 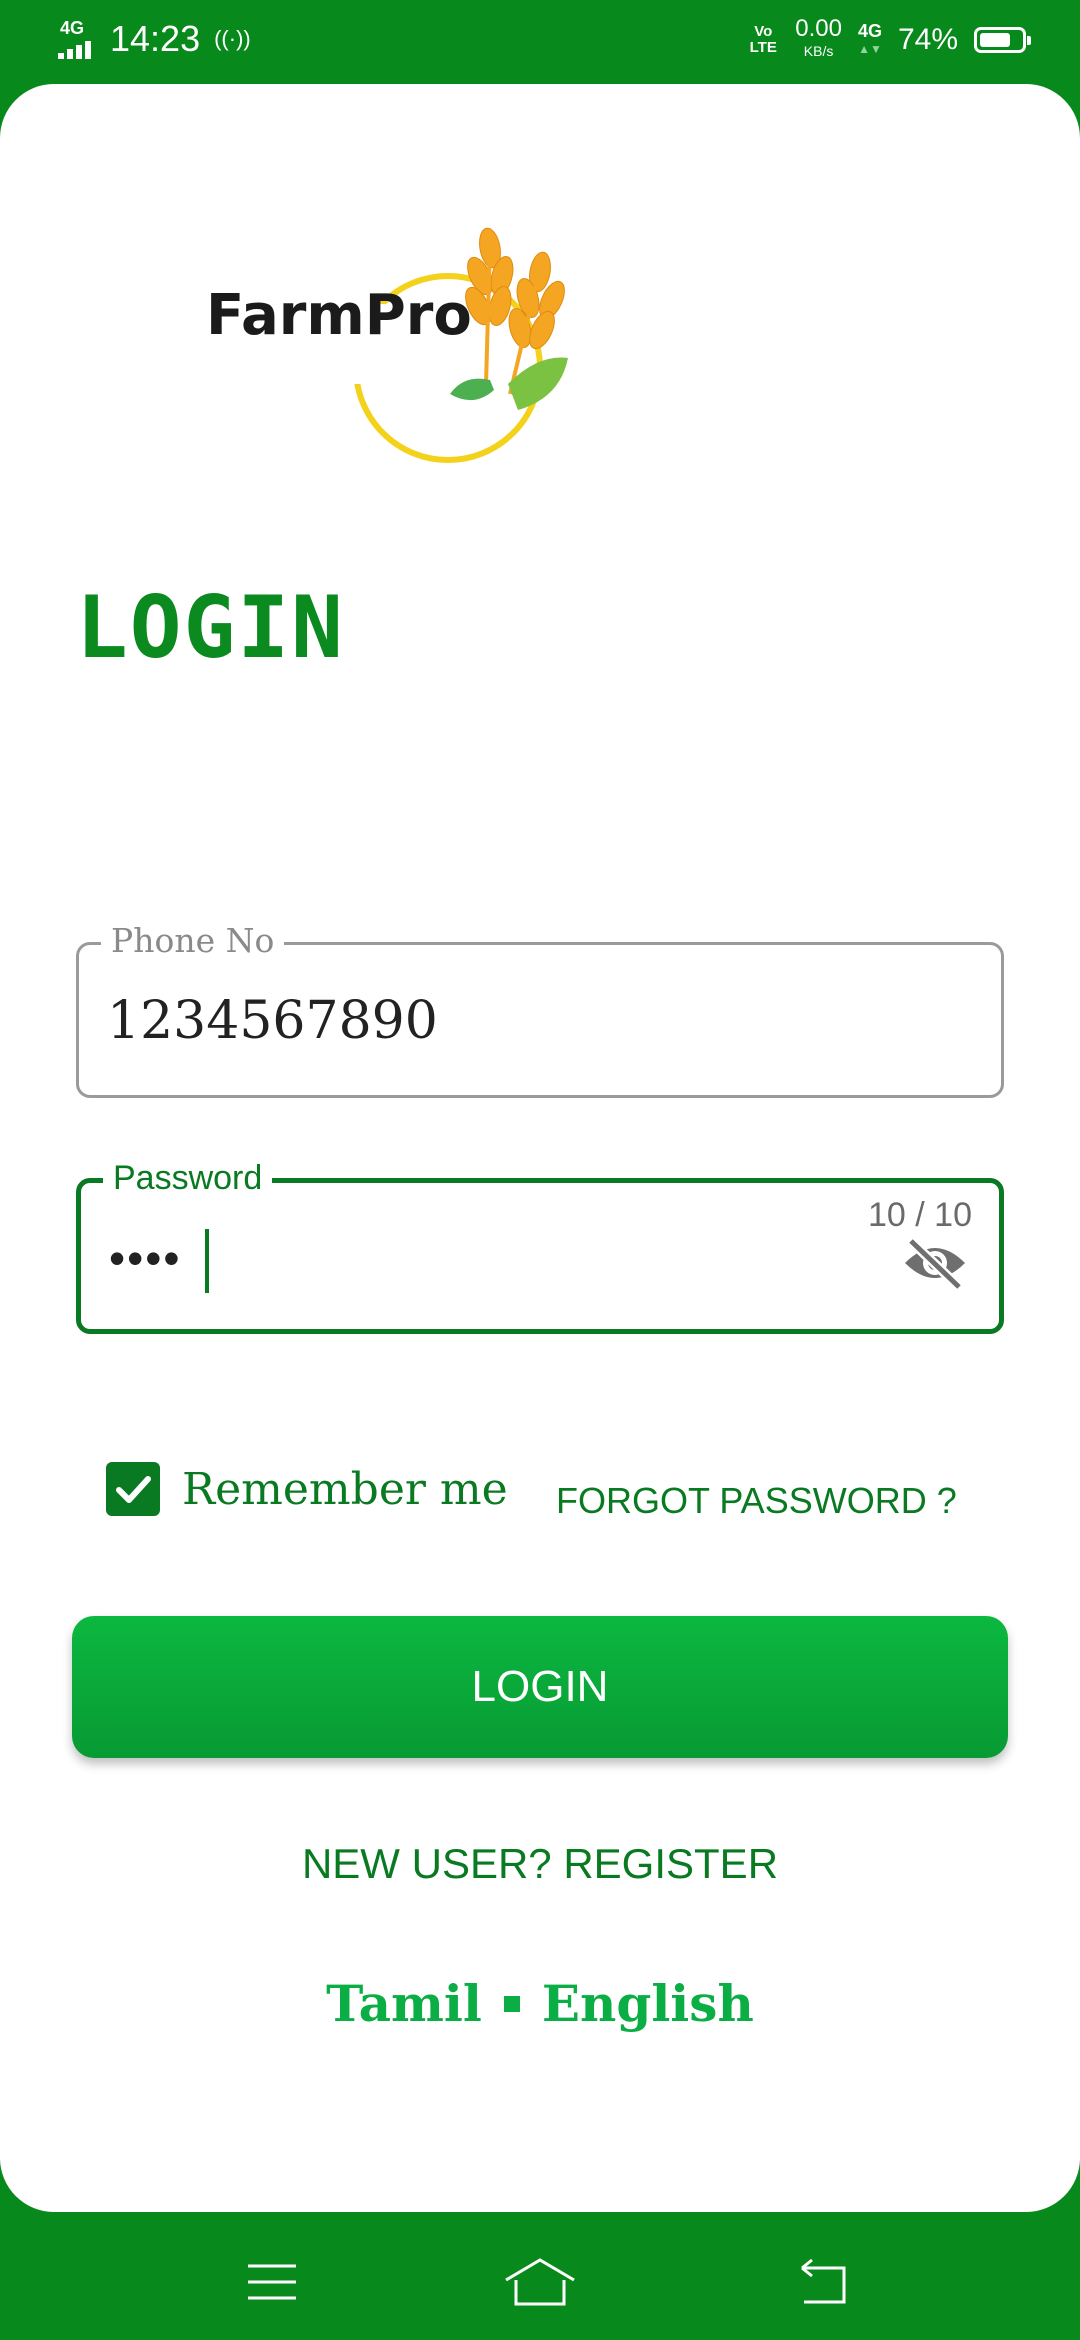 I want to click on farmpro-logo: FarmPro, so click(x=379, y=345).